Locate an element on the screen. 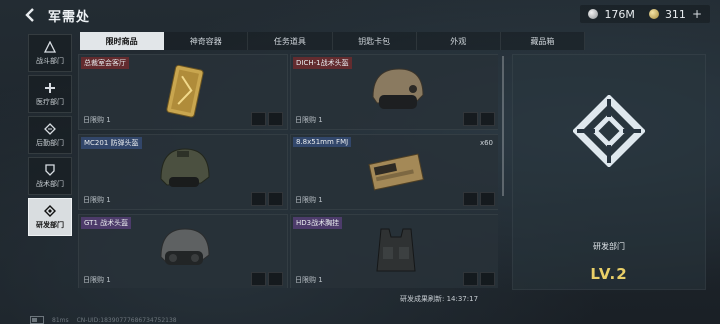  item-card: 8.8x51mm FMJ x60 日限购 1 is located at coordinates (394, 172).